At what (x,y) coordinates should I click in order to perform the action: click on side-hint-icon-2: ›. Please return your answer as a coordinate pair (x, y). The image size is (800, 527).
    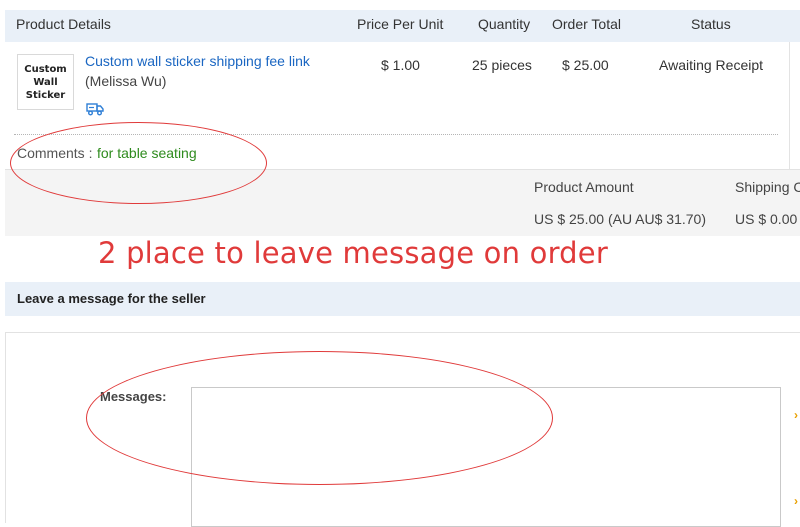
    Looking at the image, I should click on (796, 501).